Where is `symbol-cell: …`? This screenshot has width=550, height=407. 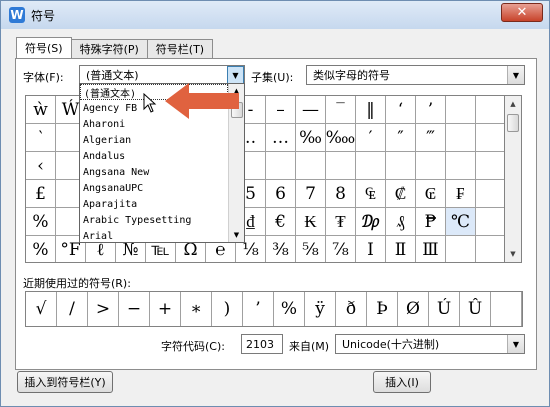
symbol-cell: … is located at coordinates (281, 138).